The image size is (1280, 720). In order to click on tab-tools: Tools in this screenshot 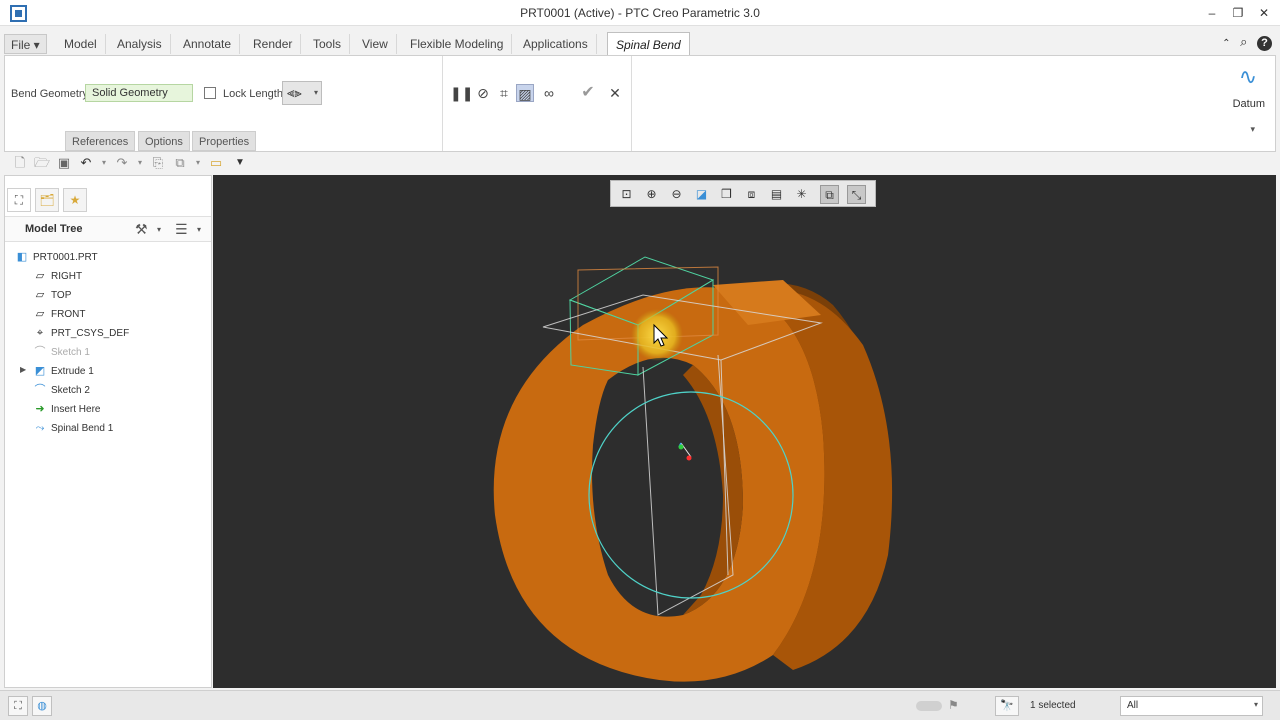, I will do `click(328, 44)`.